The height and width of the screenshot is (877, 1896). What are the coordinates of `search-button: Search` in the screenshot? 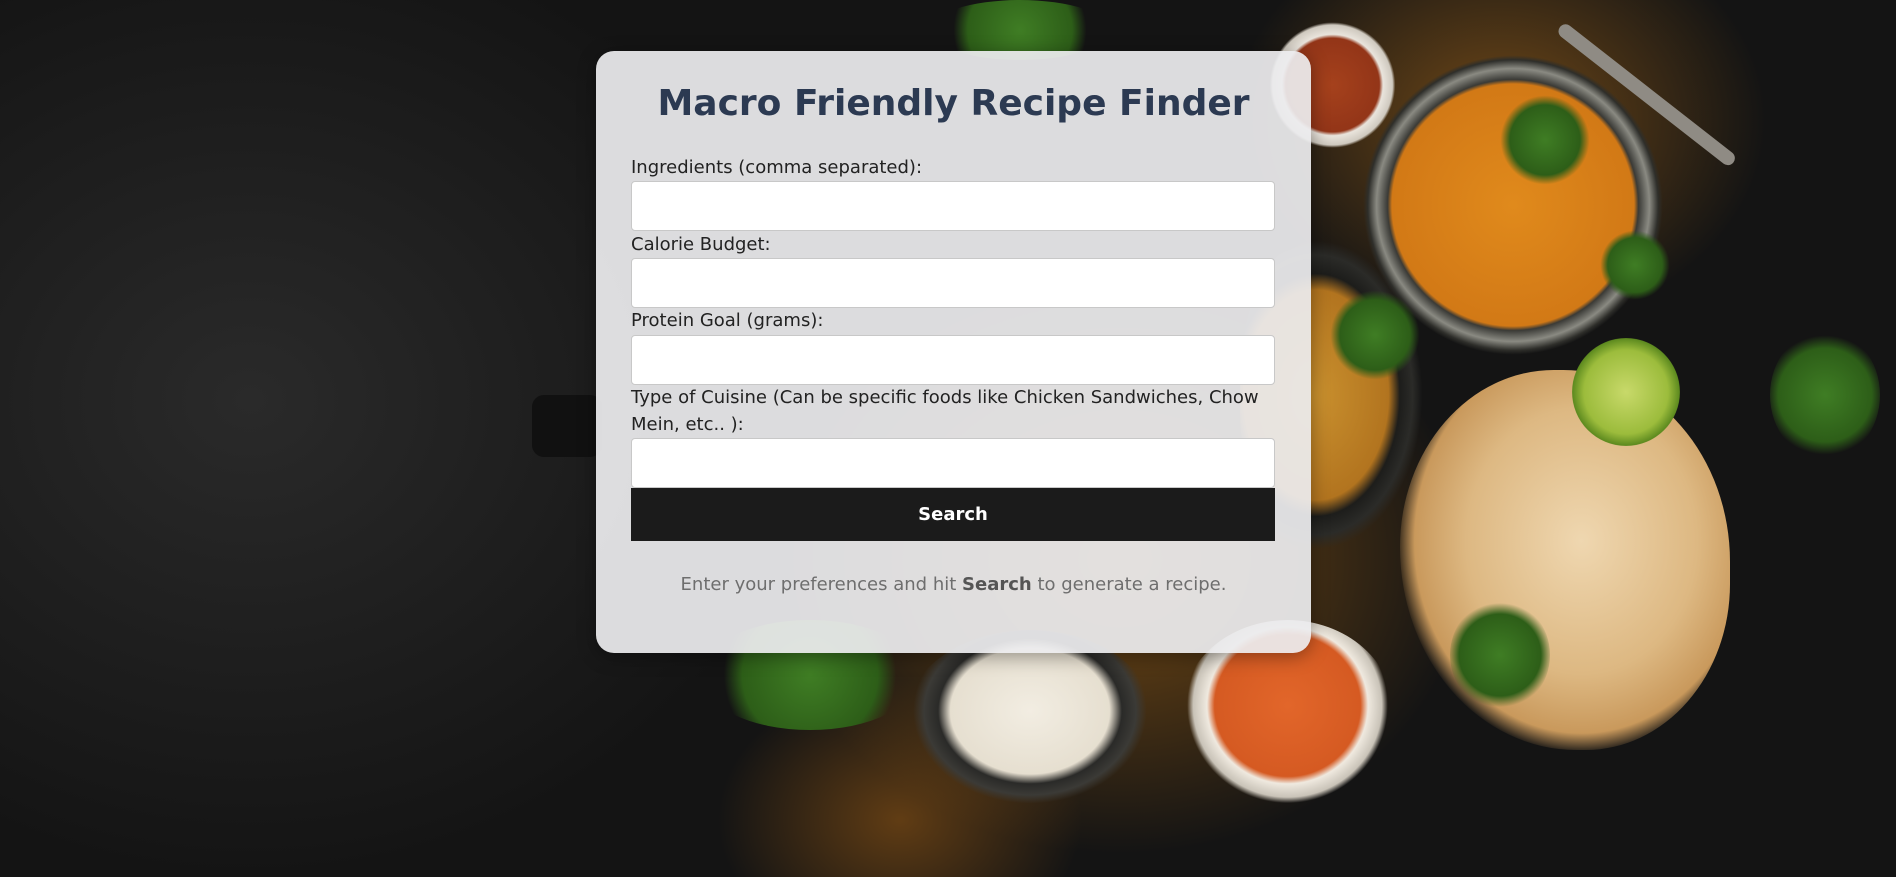 It's located at (953, 514).